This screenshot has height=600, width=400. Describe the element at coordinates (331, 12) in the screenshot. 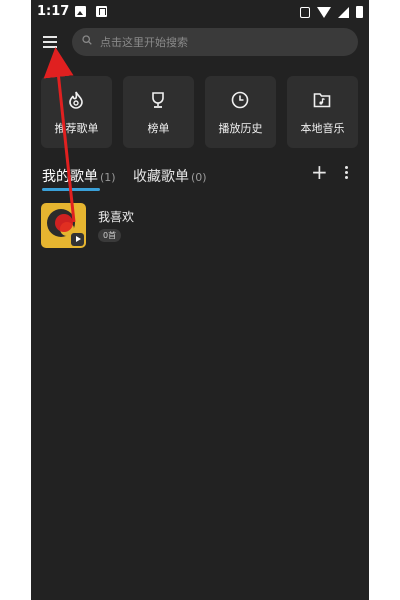

I see `system-icons` at that location.